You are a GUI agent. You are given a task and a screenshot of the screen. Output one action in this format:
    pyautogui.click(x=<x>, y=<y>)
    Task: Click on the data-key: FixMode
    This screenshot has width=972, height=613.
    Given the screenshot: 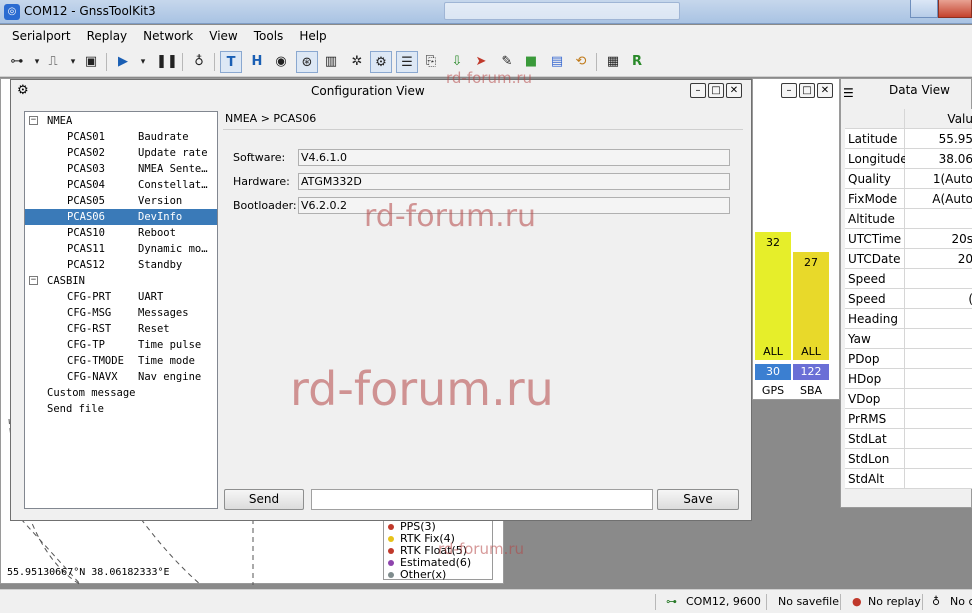 What is the action you would take?
    pyautogui.click(x=875, y=198)
    